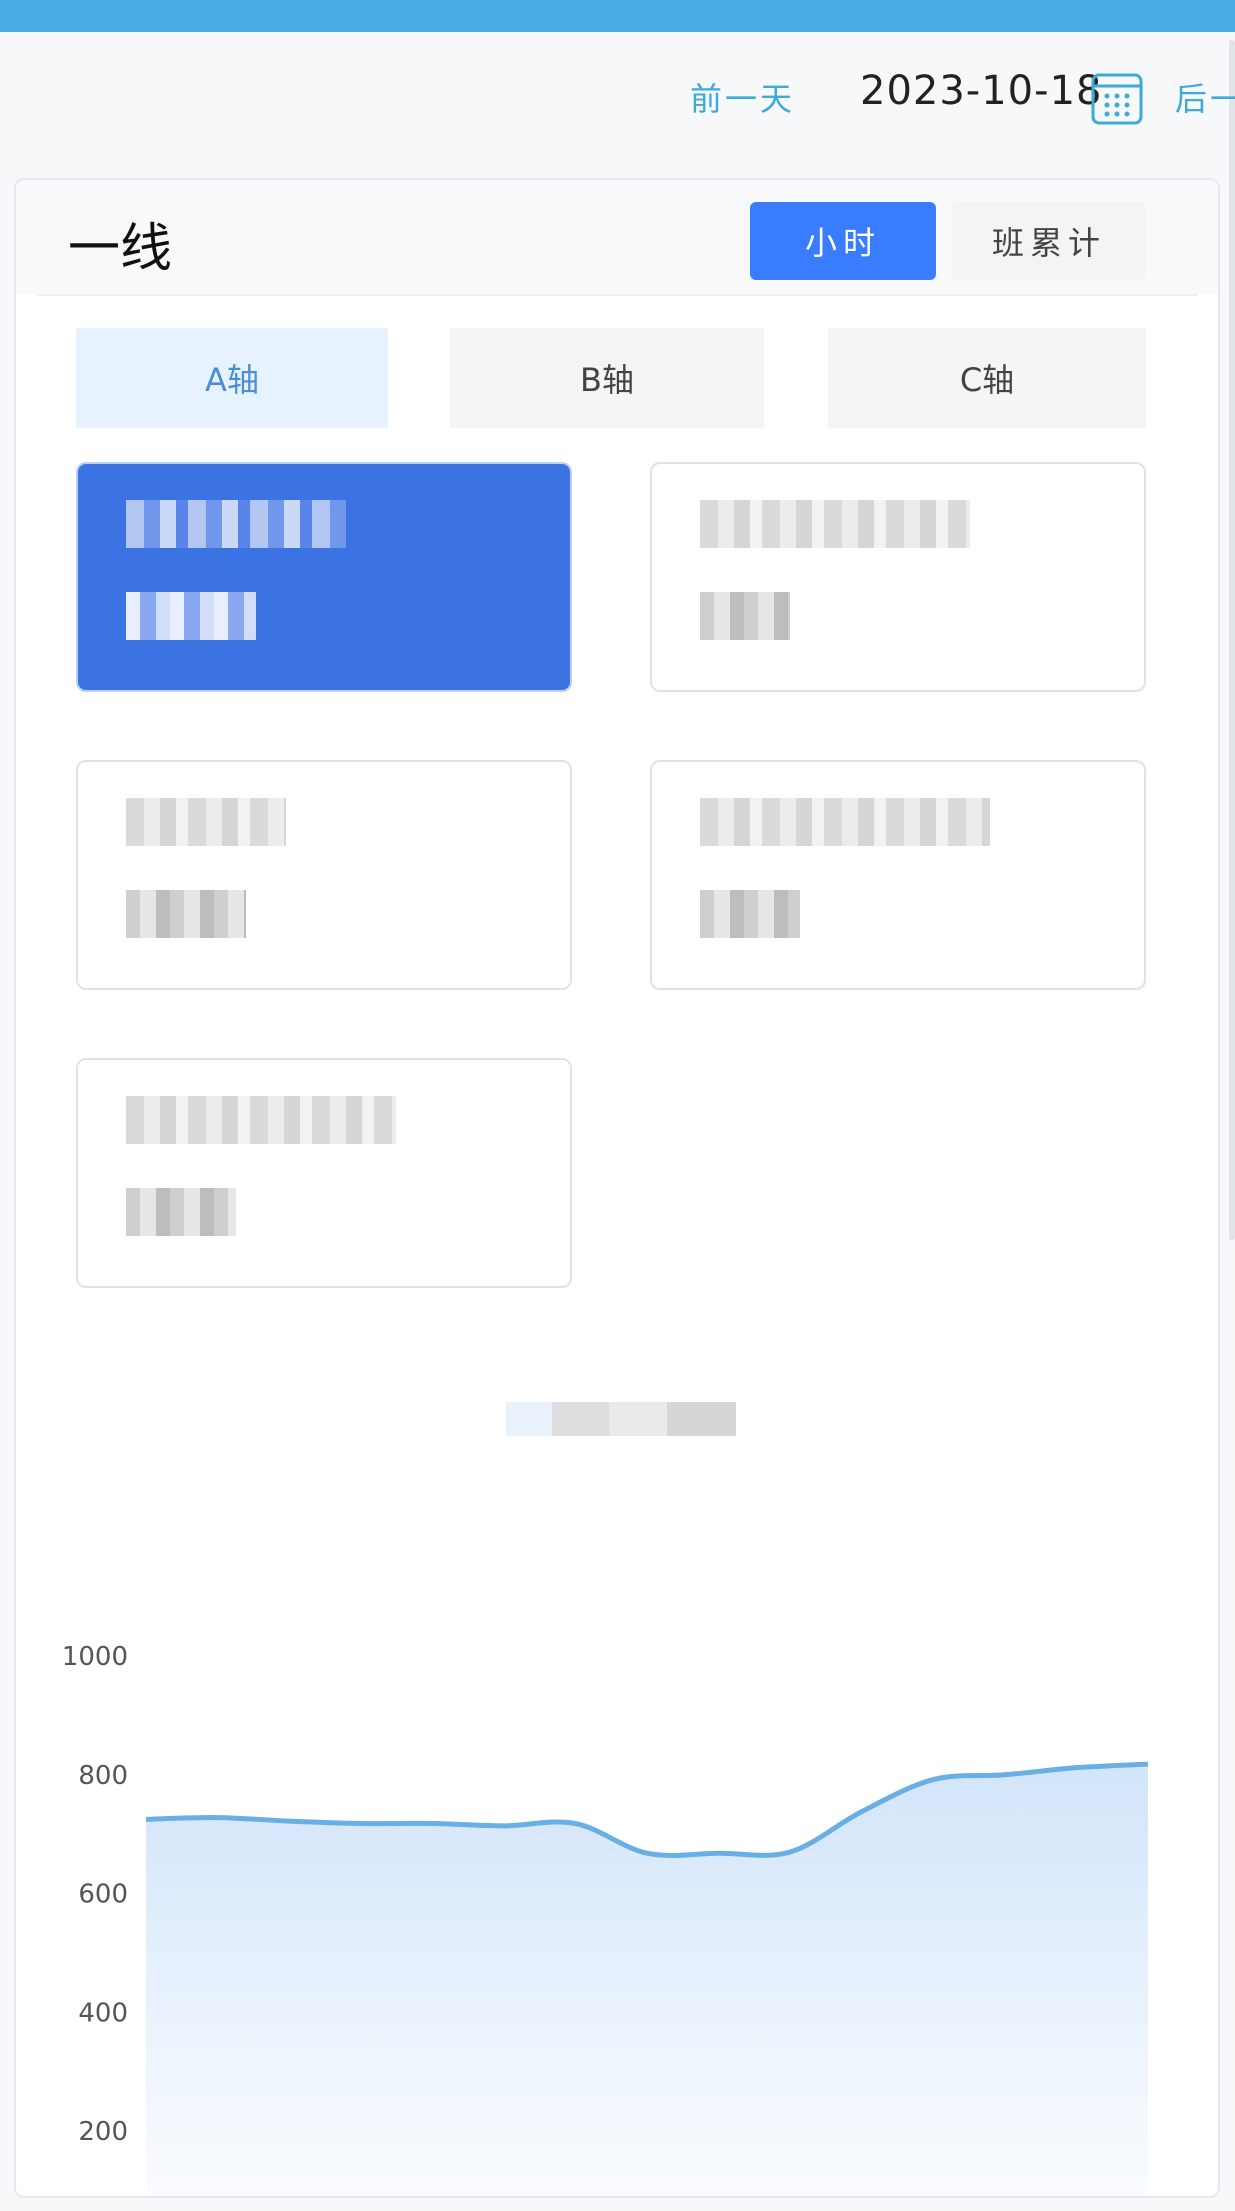  Describe the element at coordinates (103, 1895) in the screenshot. I see `y-tick-label: 600` at that location.